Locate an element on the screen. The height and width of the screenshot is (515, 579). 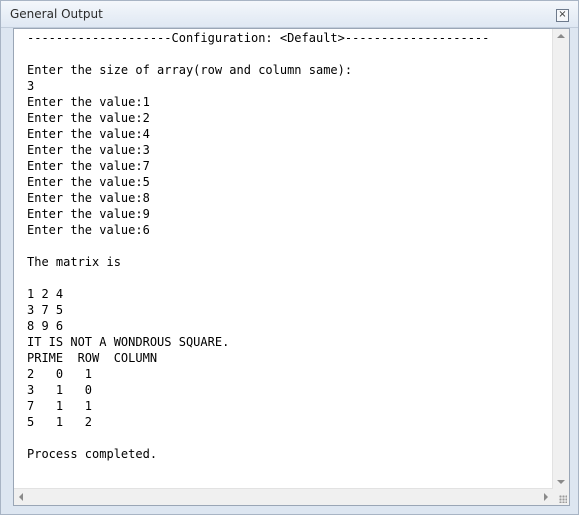
horizontal-scrollbar is located at coordinates (283, 496).